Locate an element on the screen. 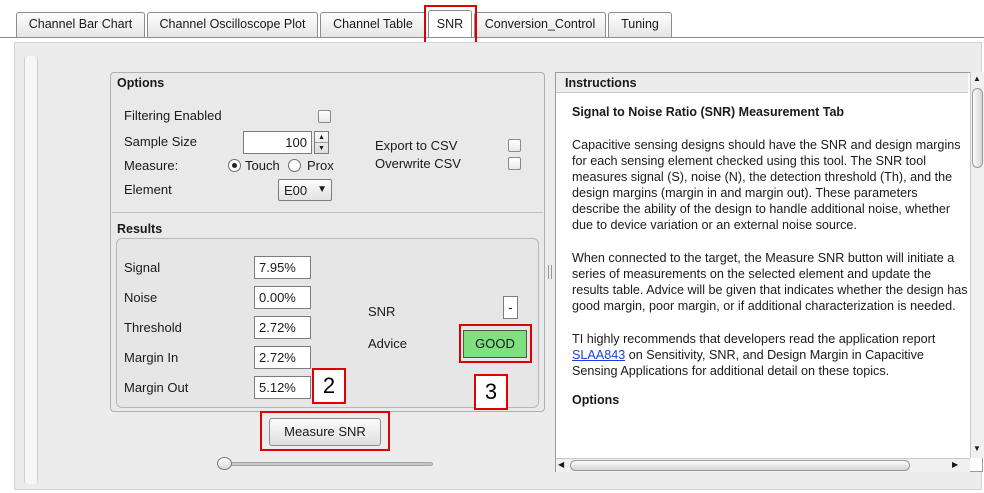  tab-divider is located at coordinates (492, 37).